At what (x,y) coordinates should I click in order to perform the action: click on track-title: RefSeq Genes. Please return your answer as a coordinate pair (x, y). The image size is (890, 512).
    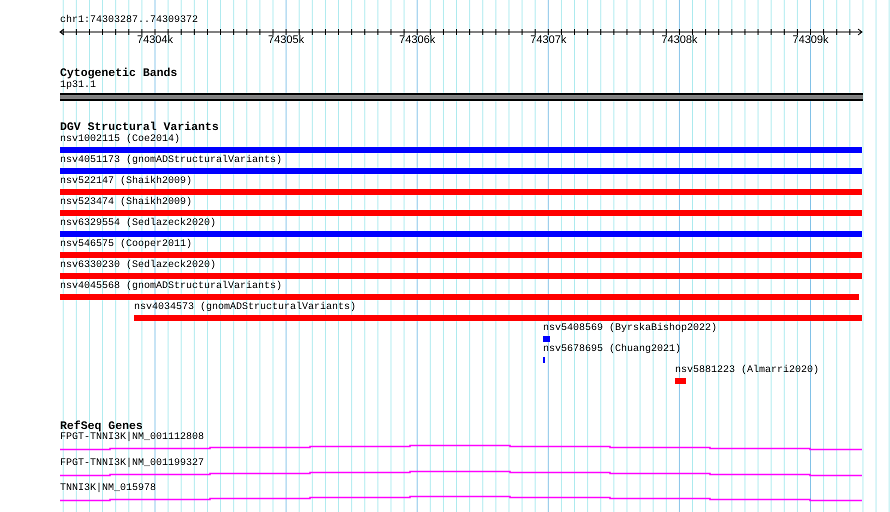
    Looking at the image, I should click on (101, 426).